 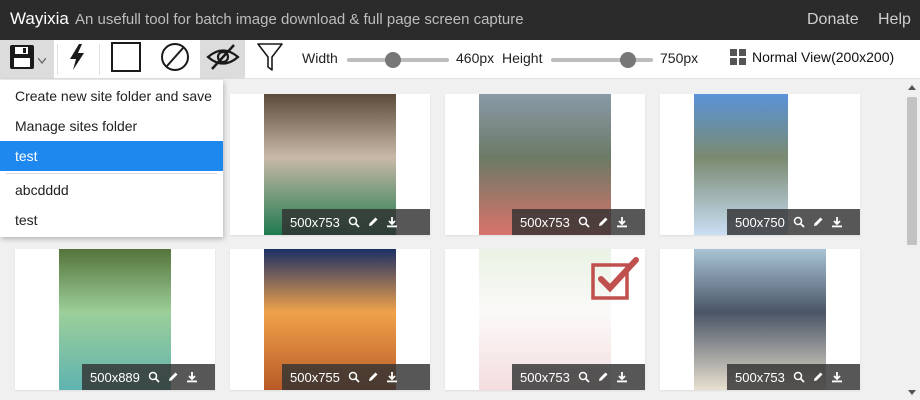 I want to click on image-dimensions: 500x755, so click(x=315, y=377).